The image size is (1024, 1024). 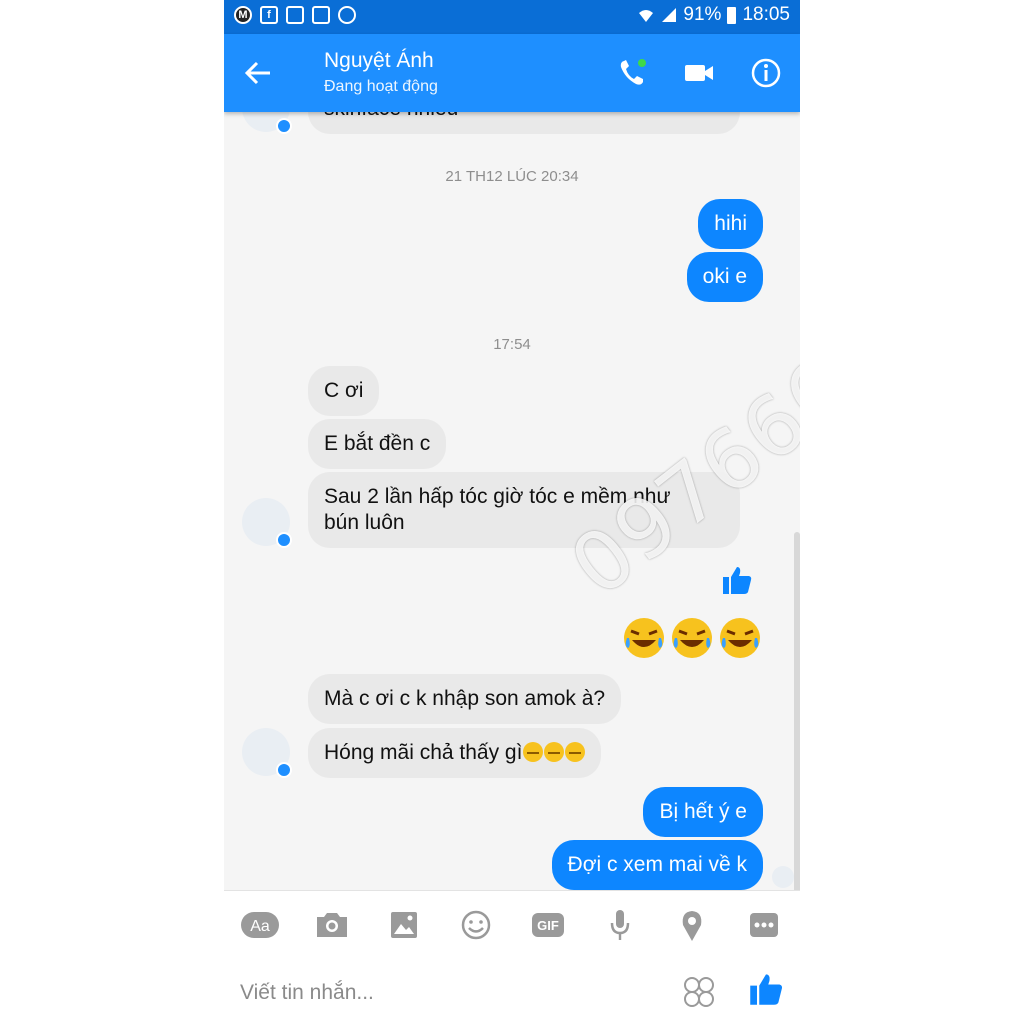 I want to click on status-bar: M f 91% 18:05, so click(x=512, y=17).